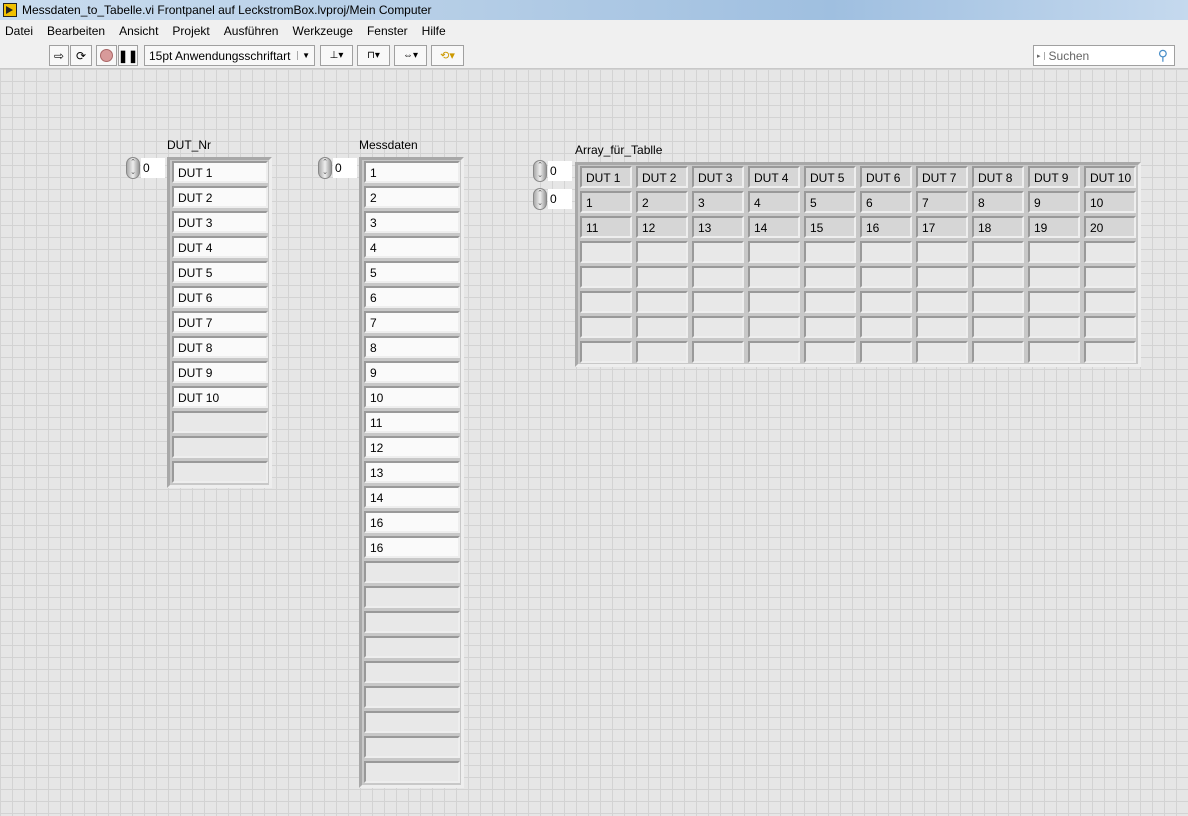 This screenshot has height=816, width=1188. Describe the element at coordinates (1163, 55) in the screenshot. I see `search-icon: ⚲` at that location.